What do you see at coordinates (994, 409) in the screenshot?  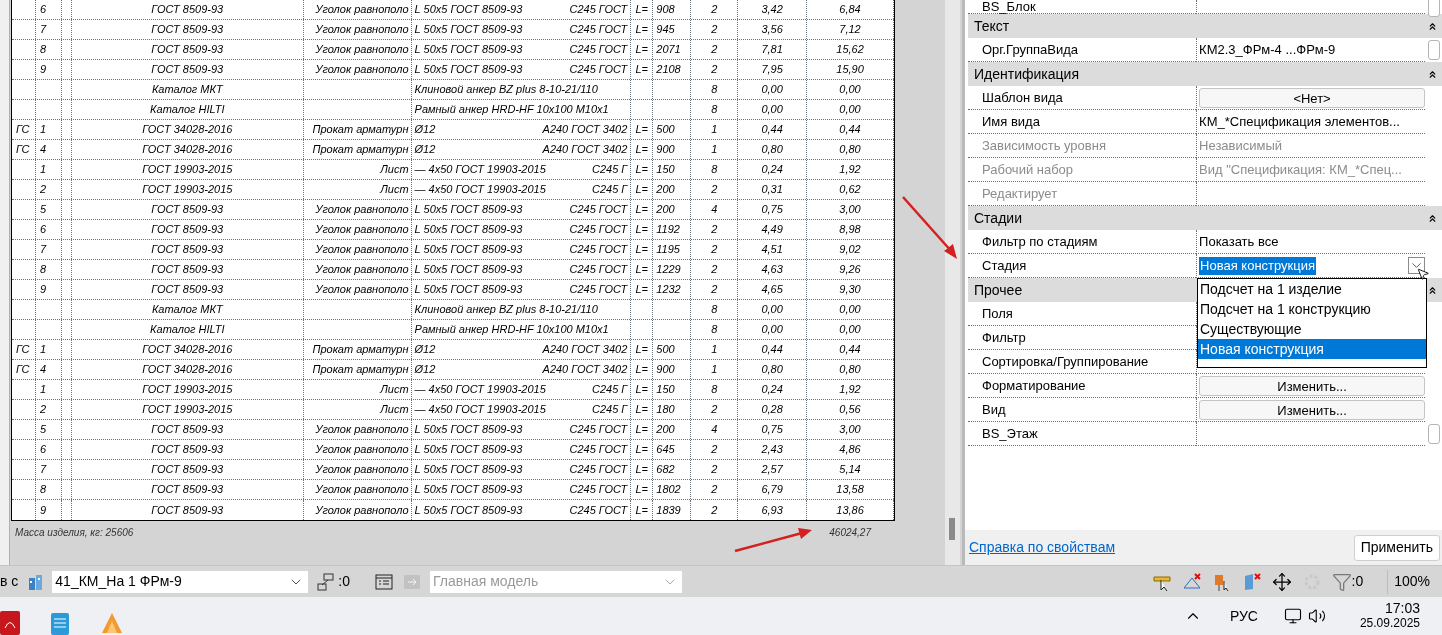 I see `property-label: Вид` at bounding box center [994, 409].